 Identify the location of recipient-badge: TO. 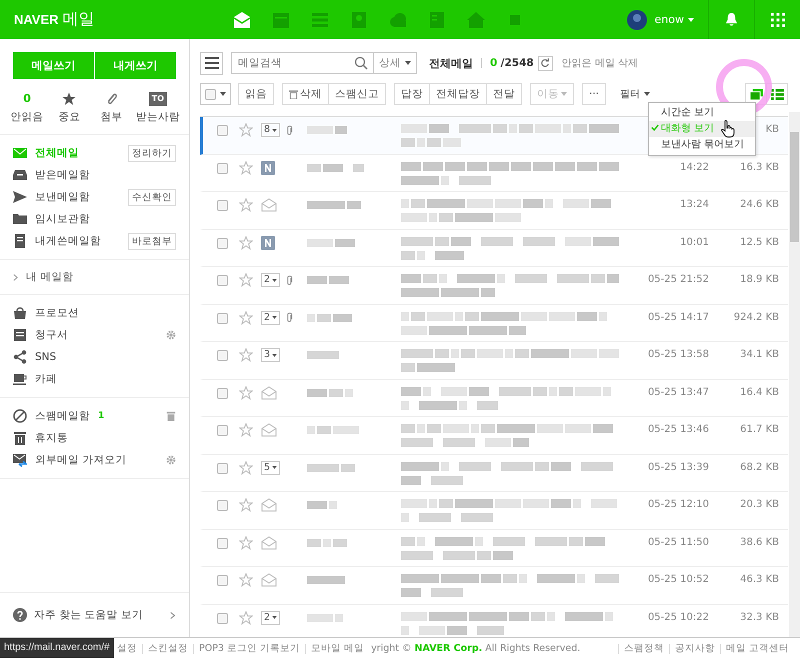
(157, 99).